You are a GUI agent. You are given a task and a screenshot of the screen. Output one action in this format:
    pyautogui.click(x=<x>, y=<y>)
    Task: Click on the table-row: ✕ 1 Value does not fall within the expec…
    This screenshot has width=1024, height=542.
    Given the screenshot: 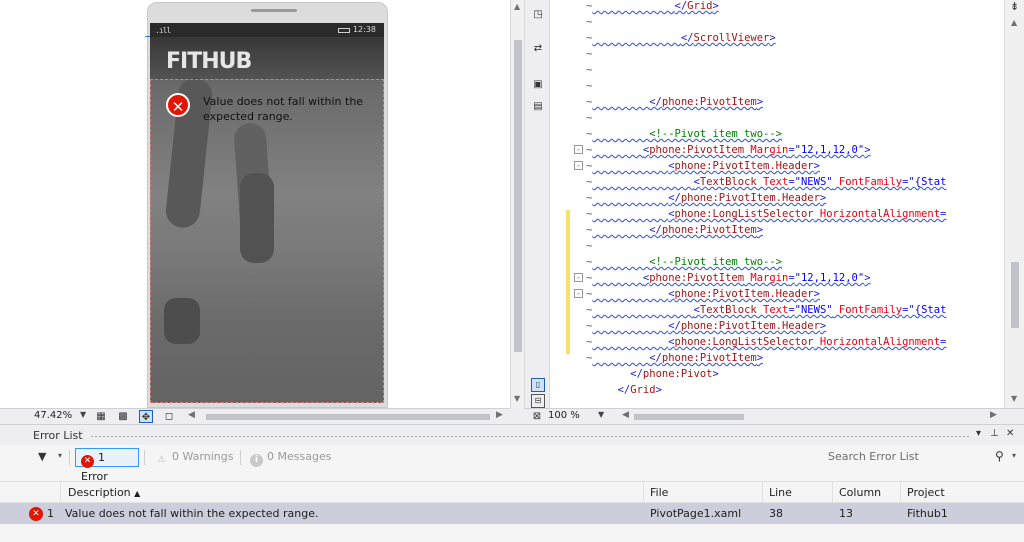 What is the action you would take?
    pyautogui.click(x=512, y=513)
    